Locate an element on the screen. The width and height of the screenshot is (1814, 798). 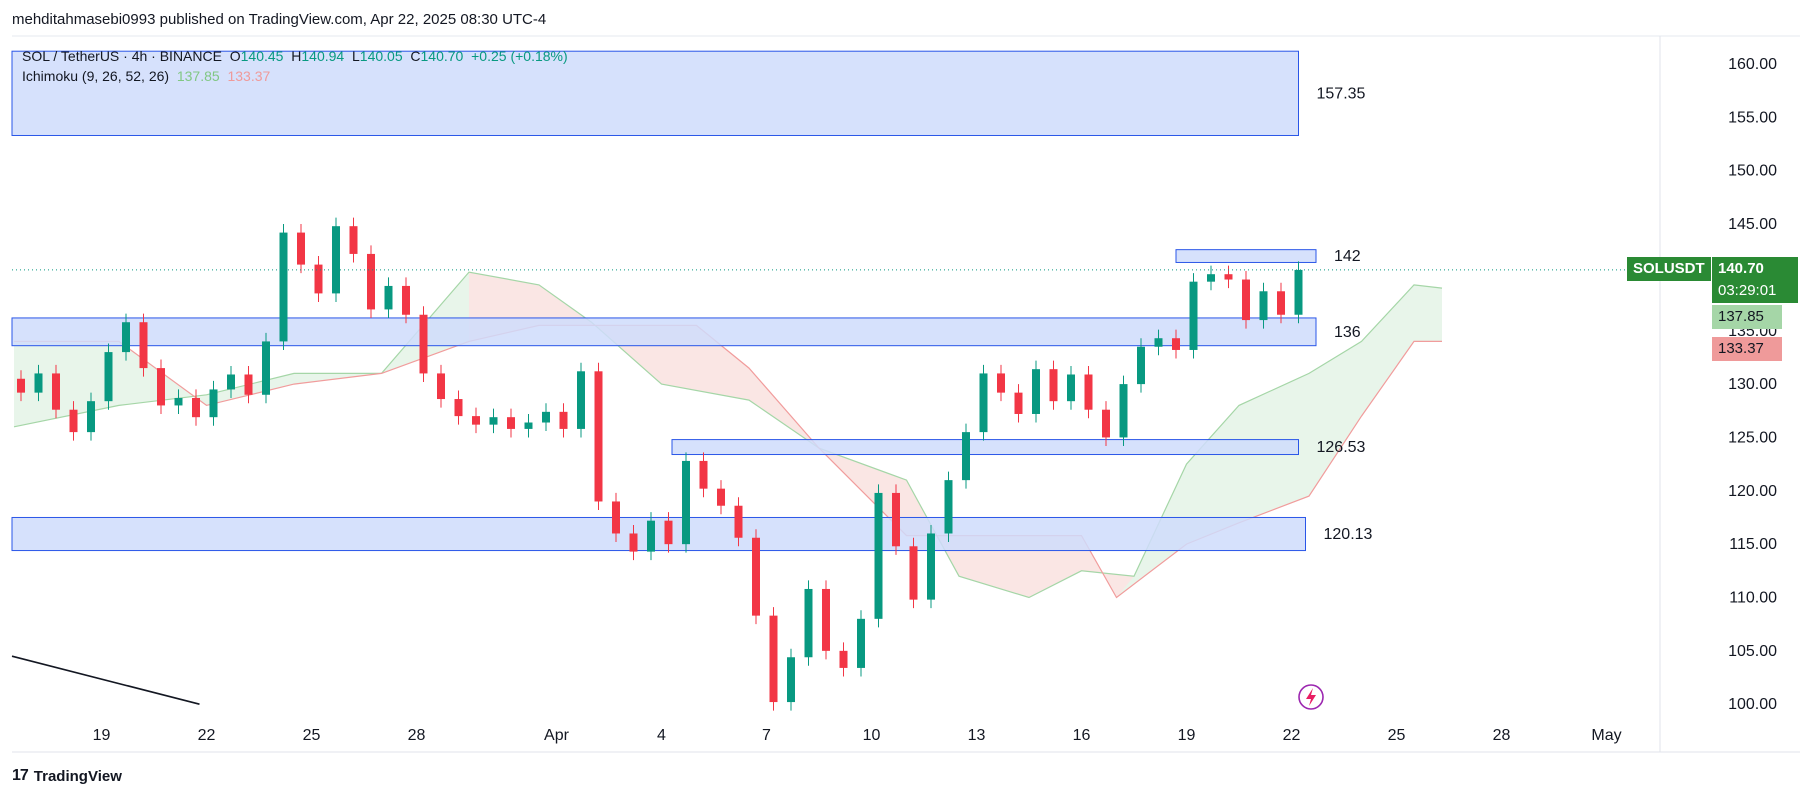
symbol-label: SOL / TetherUS · 4h · BINANCE is located at coordinates (122, 56).